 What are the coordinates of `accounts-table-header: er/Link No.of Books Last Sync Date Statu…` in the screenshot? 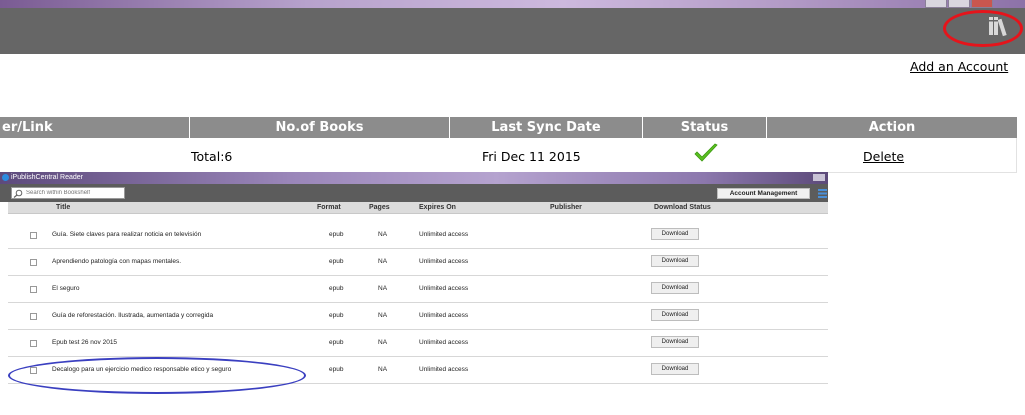 It's located at (508, 127).